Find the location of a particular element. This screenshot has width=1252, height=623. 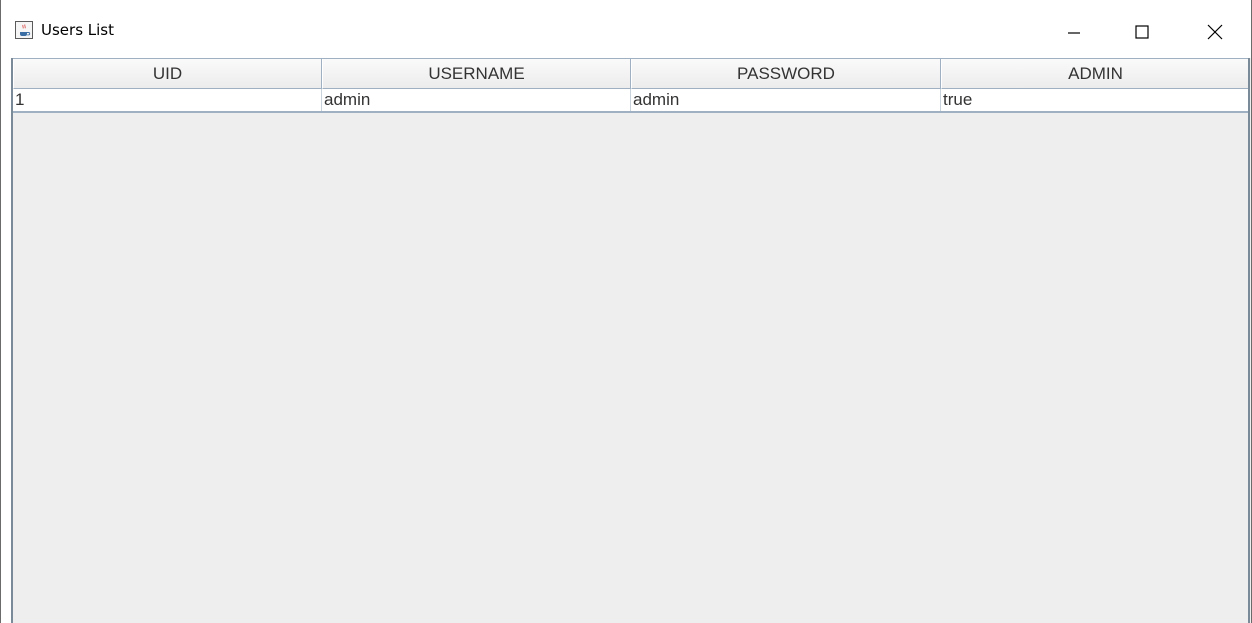

cell-password: admin is located at coordinates (786, 100).